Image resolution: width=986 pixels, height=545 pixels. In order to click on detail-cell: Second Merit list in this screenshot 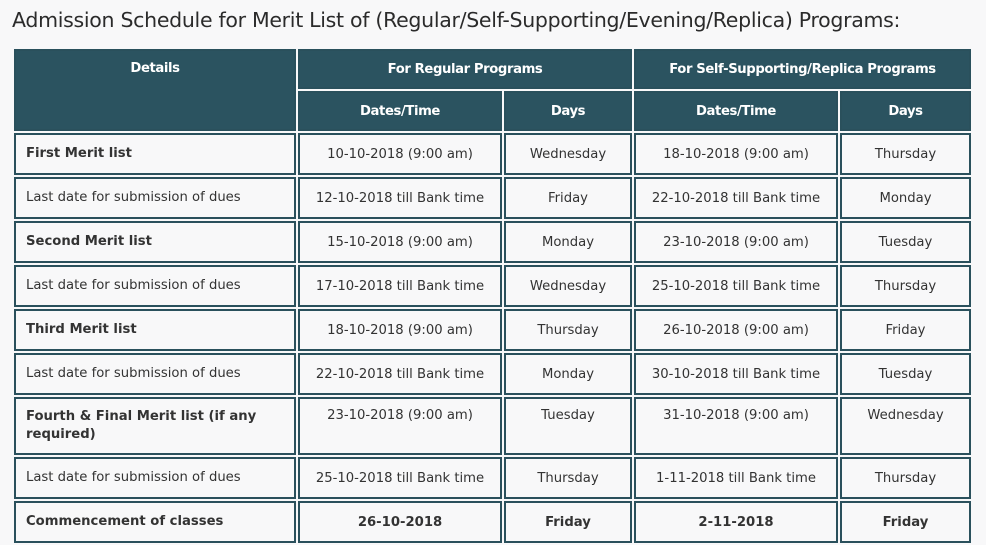, I will do `click(155, 242)`.